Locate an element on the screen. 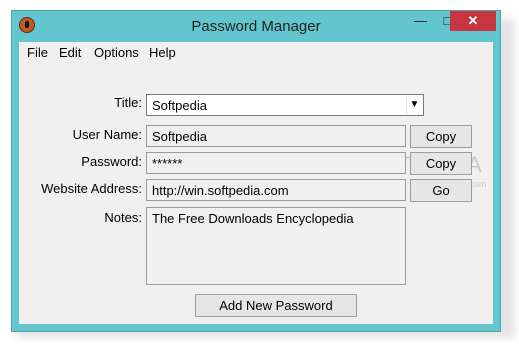 The image size is (519, 352). copy-username-button: Copy is located at coordinates (441, 136).